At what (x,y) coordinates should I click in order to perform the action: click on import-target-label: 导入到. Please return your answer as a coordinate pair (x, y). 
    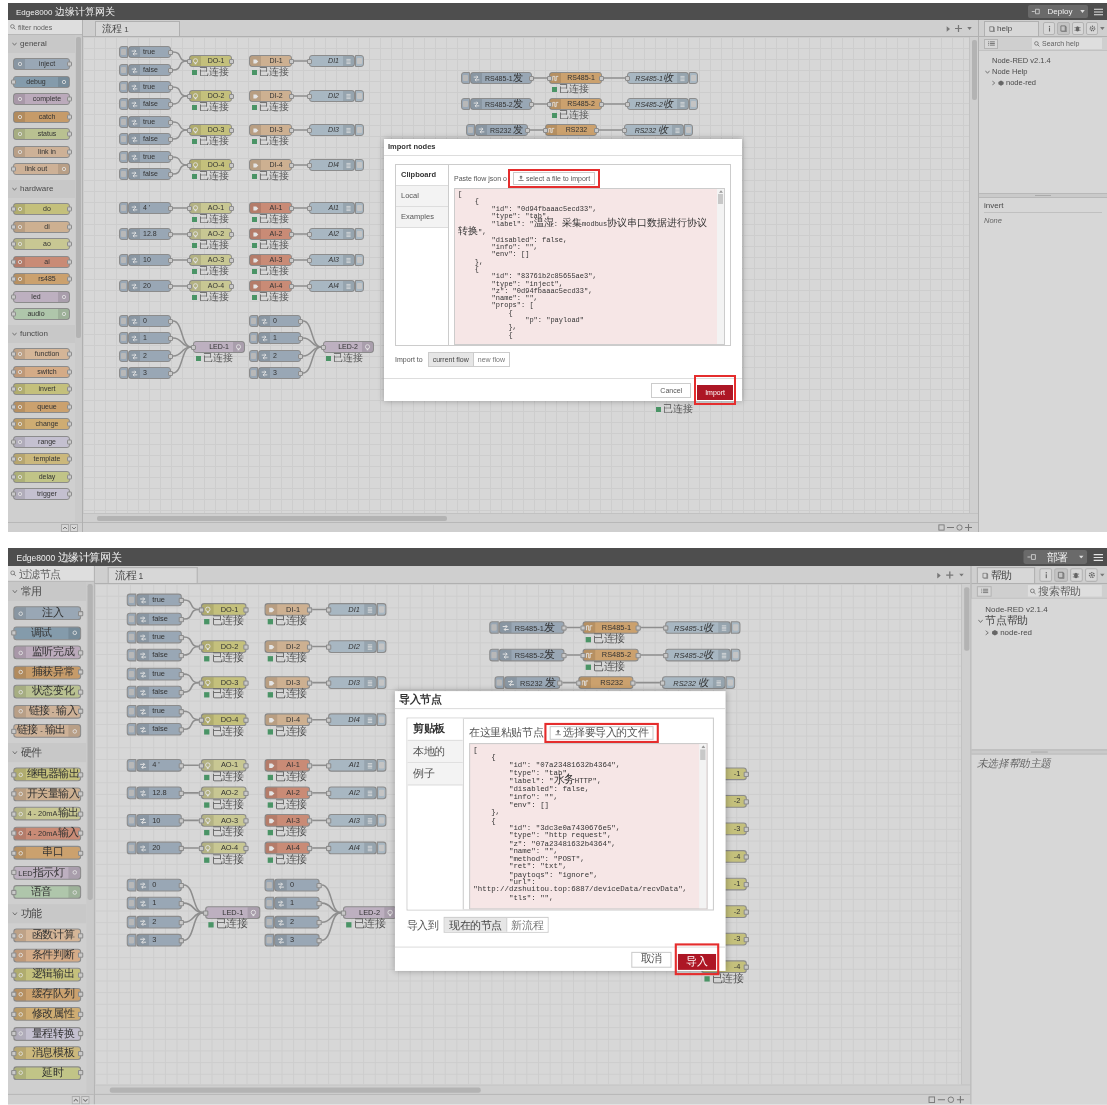
    Looking at the image, I should click on (422, 925).